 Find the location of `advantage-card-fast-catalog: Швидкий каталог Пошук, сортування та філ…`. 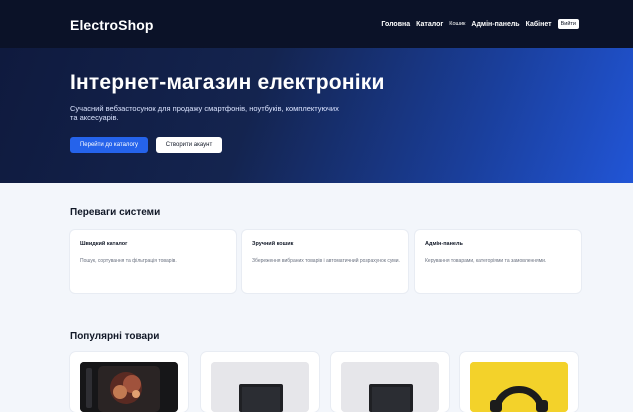

advantage-card-fast-catalog: Швидкий каталог Пошук, сортування та філ… is located at coordinates (153, 261).